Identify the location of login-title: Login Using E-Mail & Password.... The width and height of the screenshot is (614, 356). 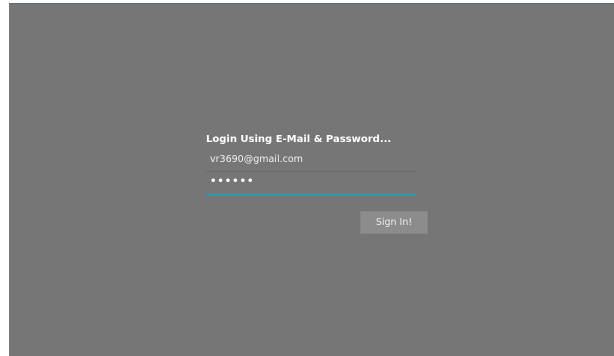
(299, 139).